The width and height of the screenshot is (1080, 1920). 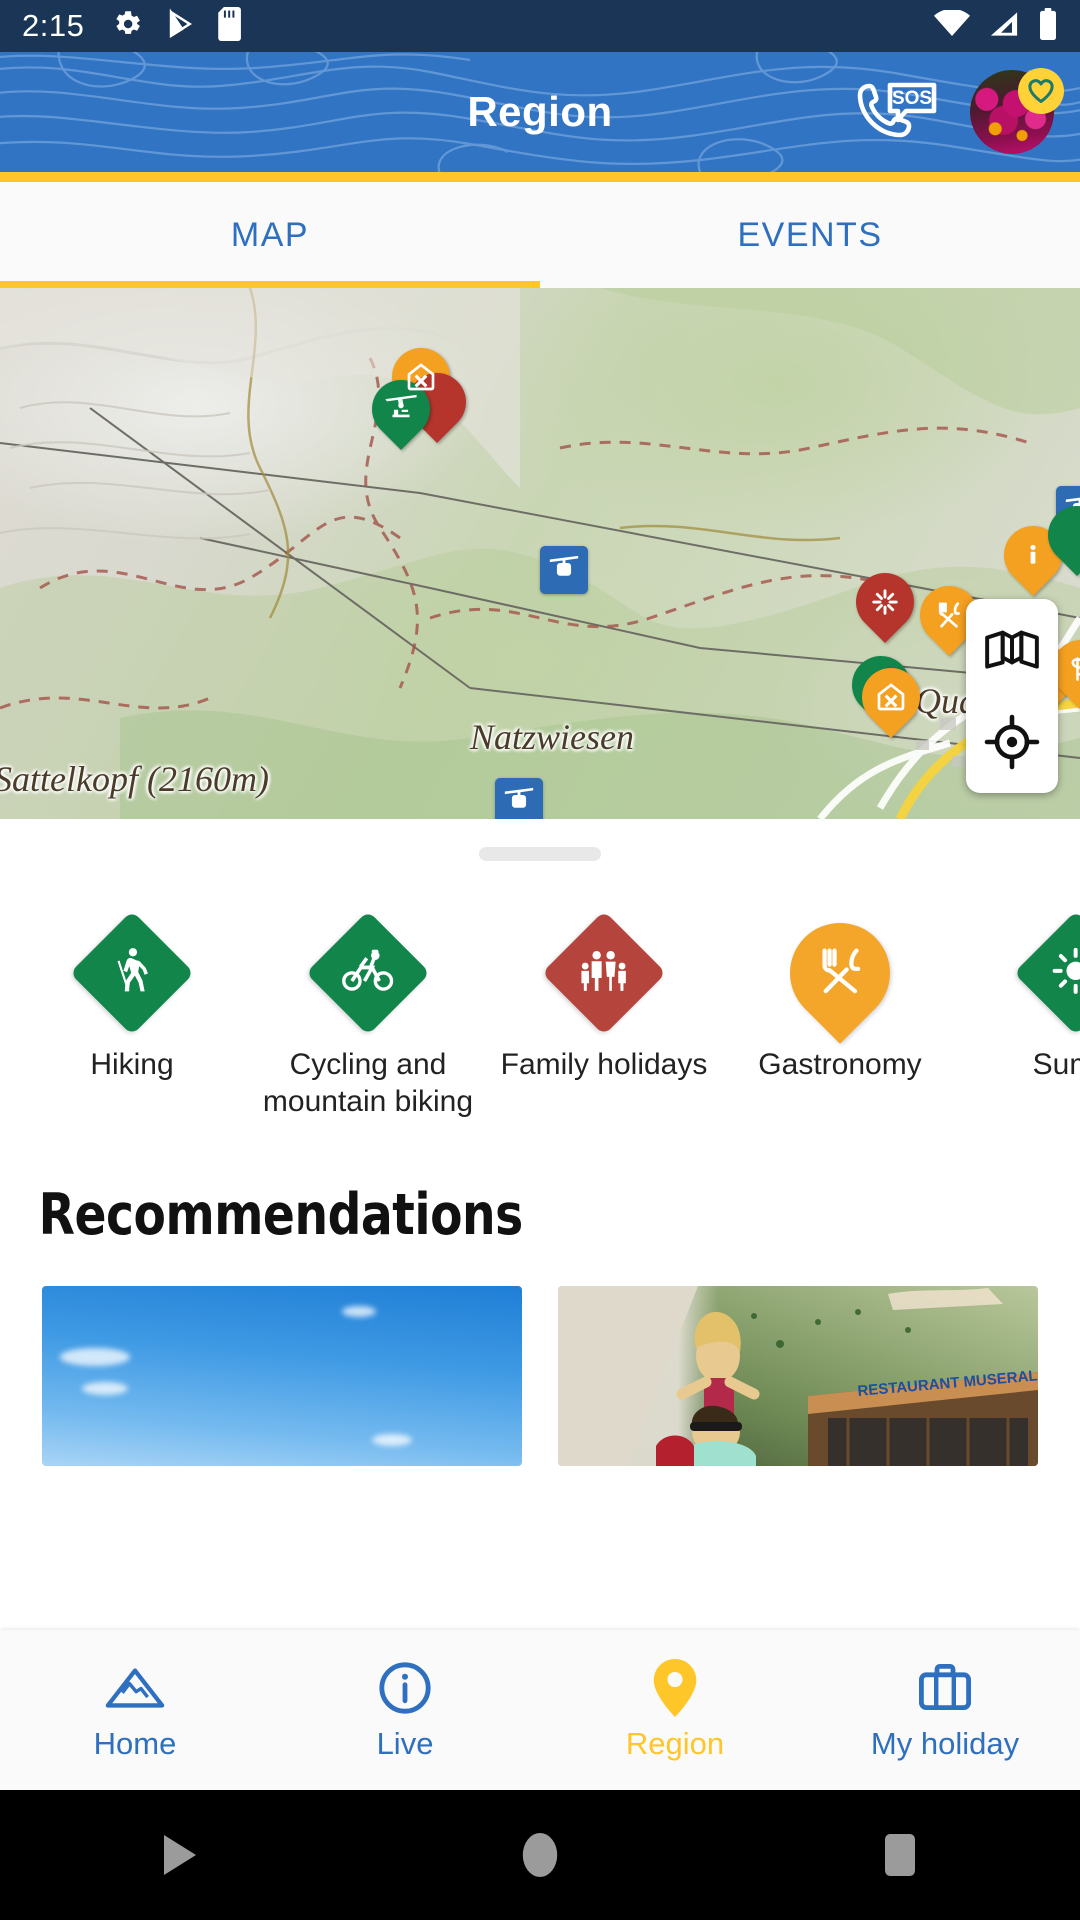 I want to click on category-label: Gastronomy, so click(x=840, y=1064).